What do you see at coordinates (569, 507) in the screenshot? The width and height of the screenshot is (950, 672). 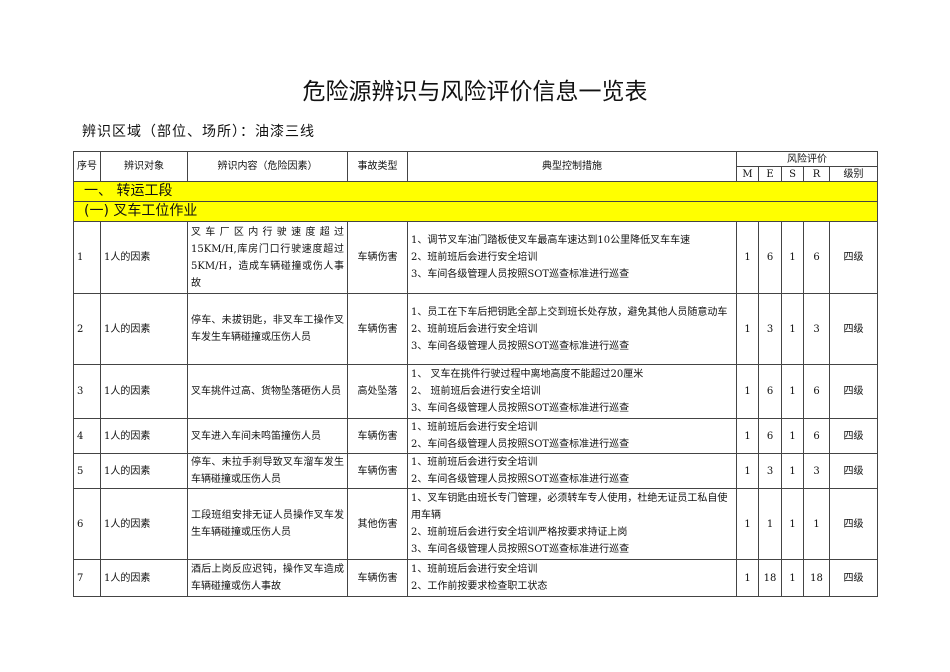 I see `measure-item: 1、叉车钥匙由班长专门管理，必须转车专人使用，杜绝无证员工私自使用车辆` at bounding box center [569, 507].